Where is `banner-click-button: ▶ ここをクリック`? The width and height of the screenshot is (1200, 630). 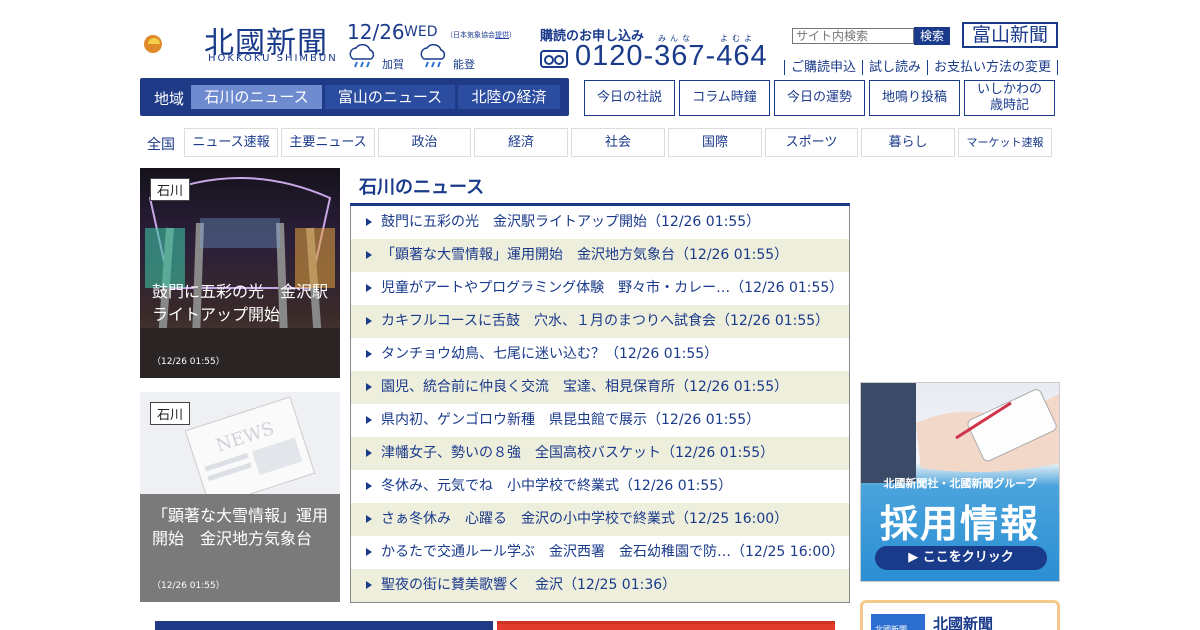
banner-click-button: ▶ ここをクリック is located at coordinates (961, 558).